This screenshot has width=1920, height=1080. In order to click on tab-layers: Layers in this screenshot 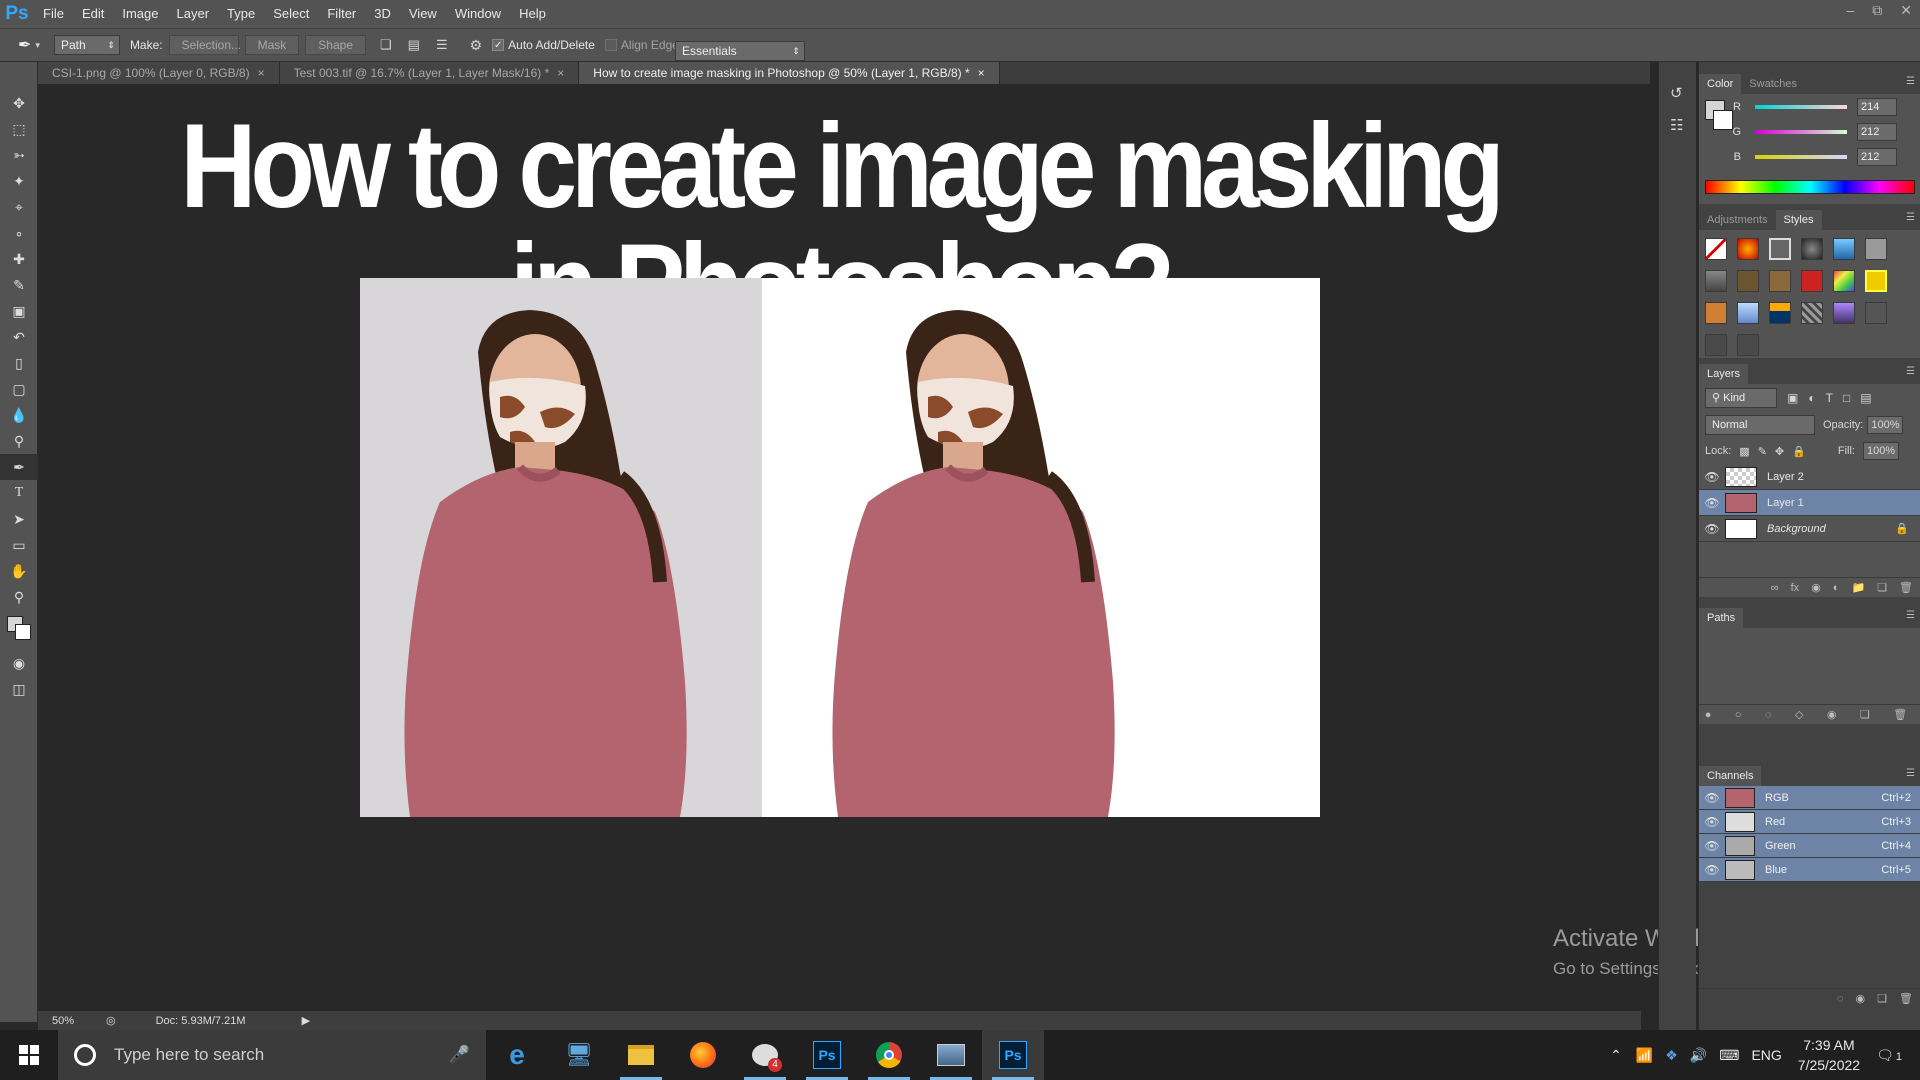, I will do `click(1724, 374)`.